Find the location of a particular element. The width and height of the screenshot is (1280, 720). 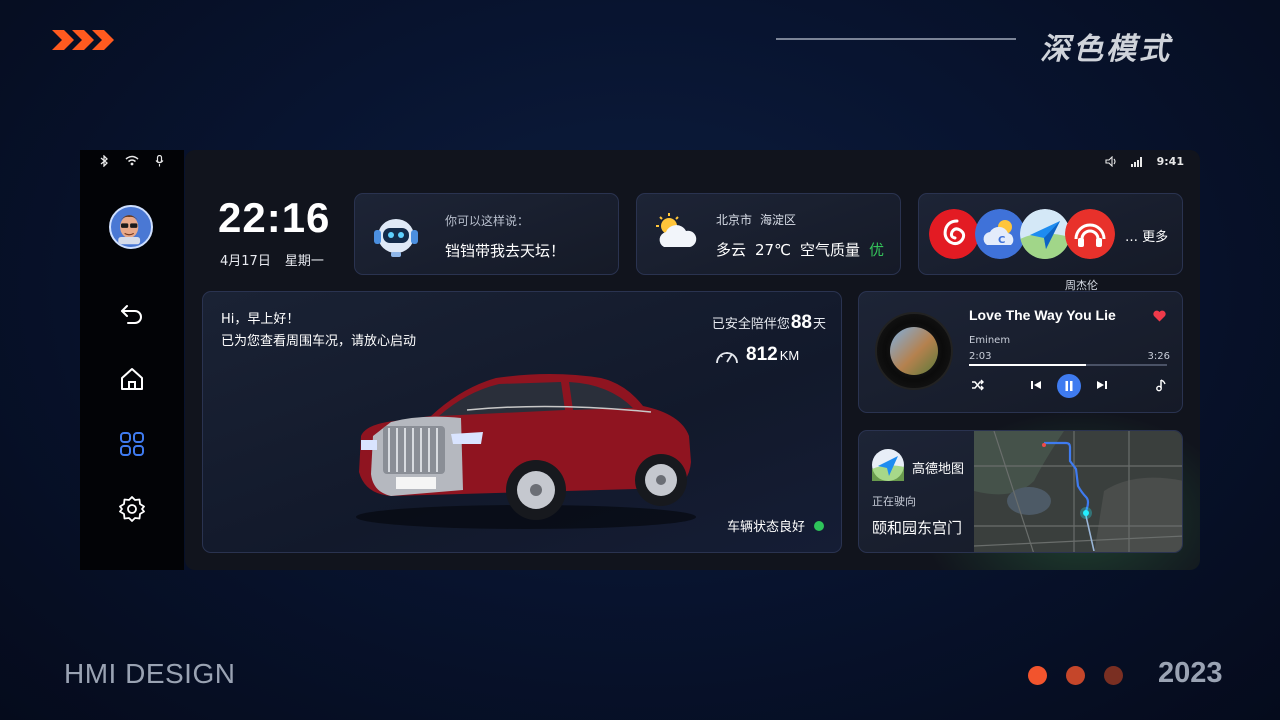

album-cover is located at coordinates (914, 351).